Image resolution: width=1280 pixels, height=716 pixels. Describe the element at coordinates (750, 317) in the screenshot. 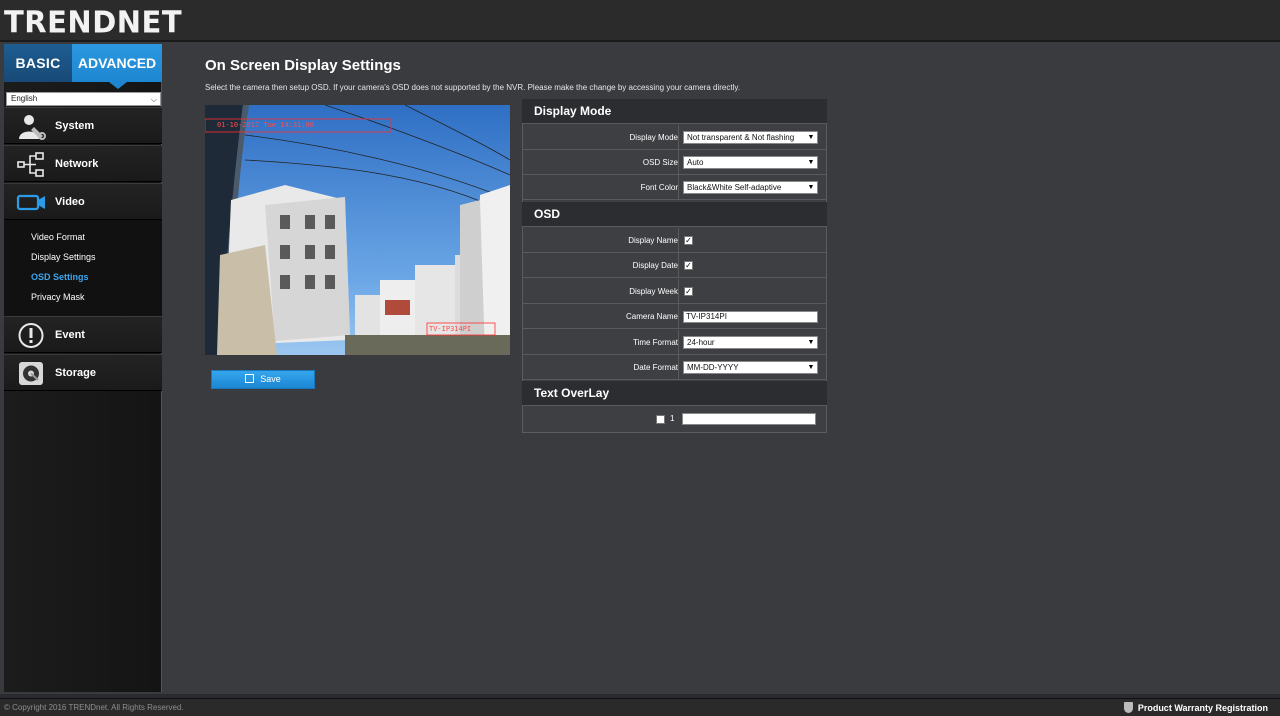

I see `camera-name-input: TV-IP314PI` at that location.